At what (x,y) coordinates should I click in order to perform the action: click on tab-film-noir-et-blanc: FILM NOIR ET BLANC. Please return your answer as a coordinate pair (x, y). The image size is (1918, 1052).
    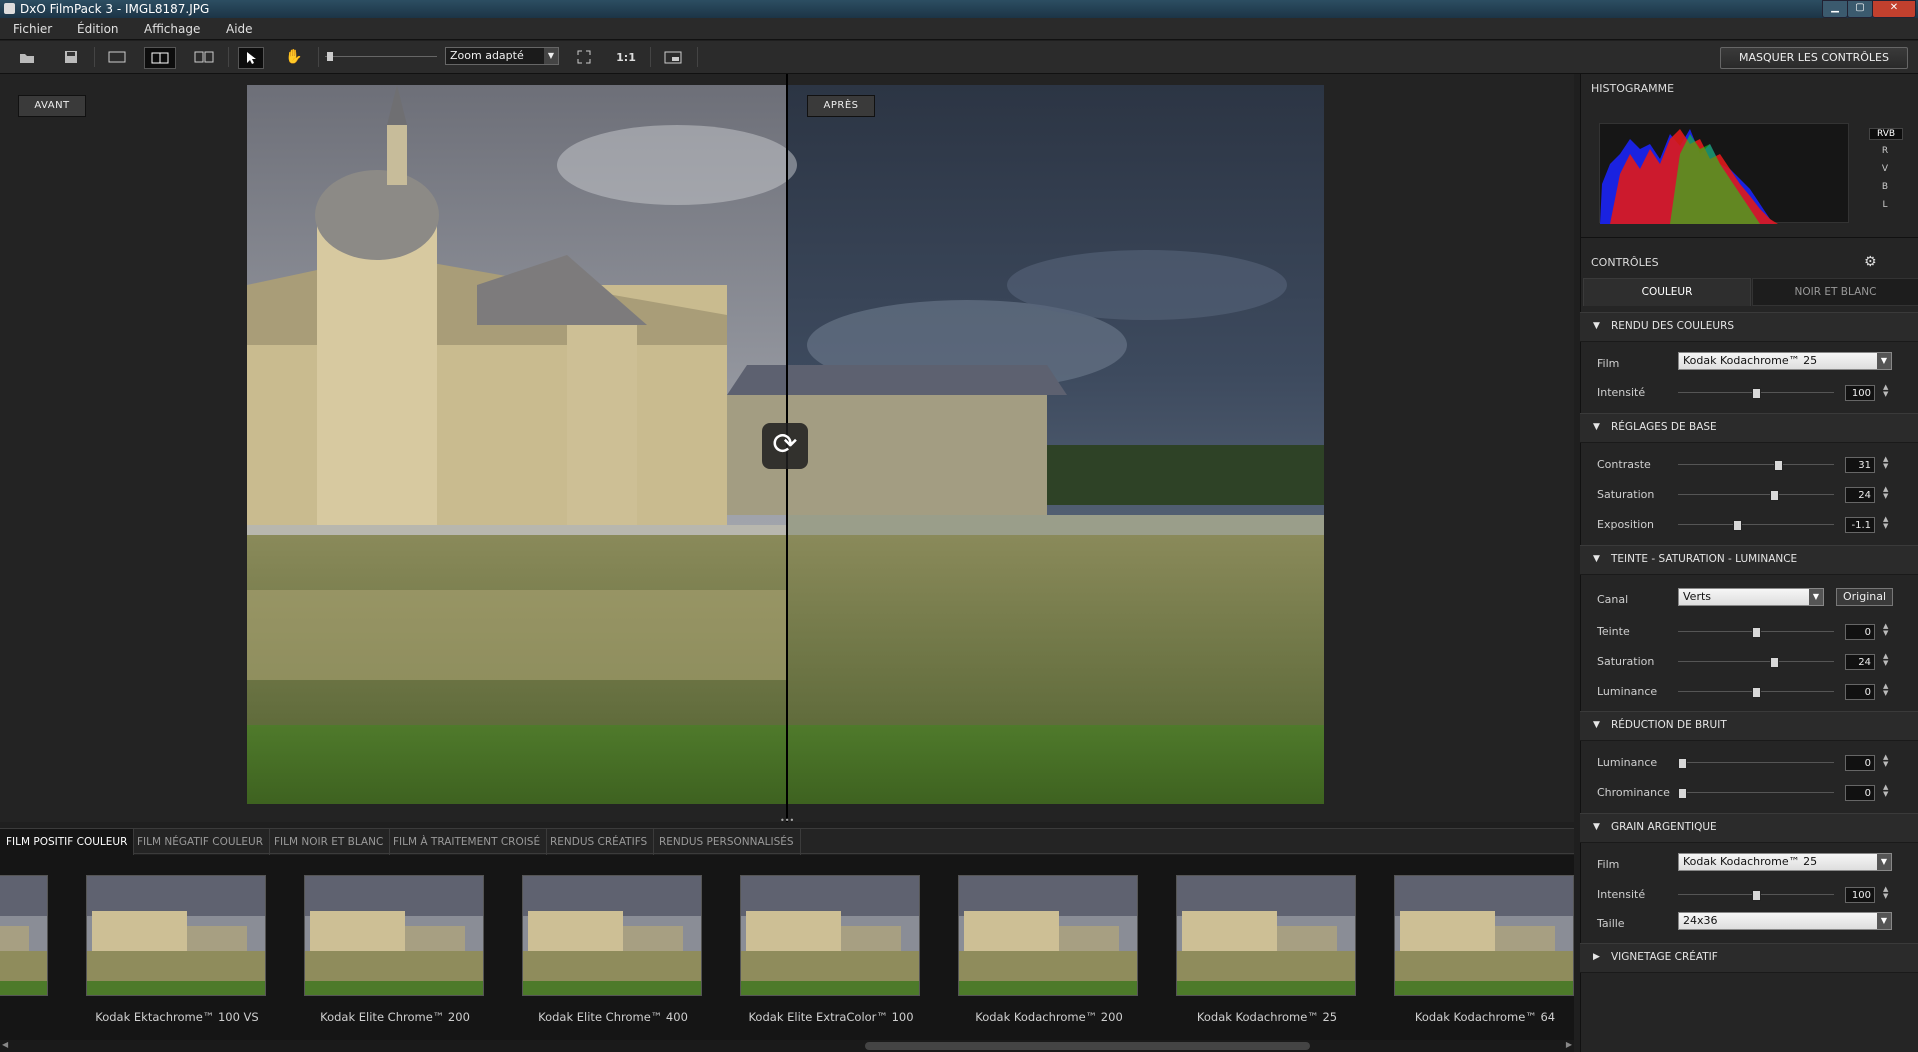
    Looking at the image, I should click on (329, 842).